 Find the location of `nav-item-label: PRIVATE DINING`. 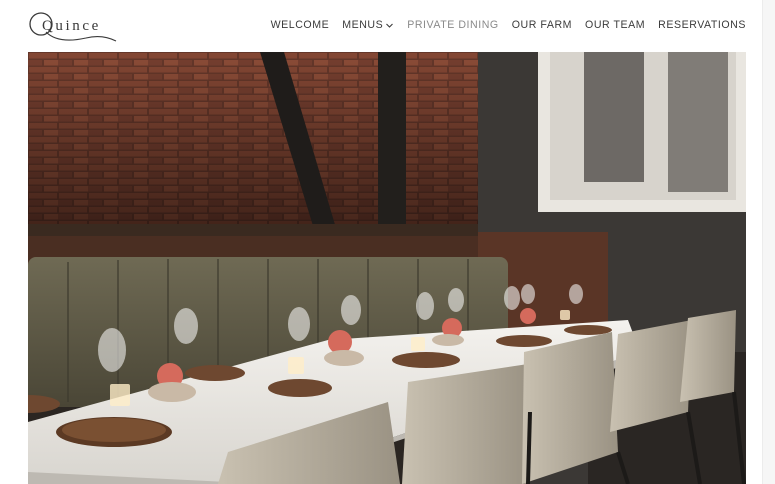

nav-item-label: PRIVATE DINING is located at coordinates (453, 25).